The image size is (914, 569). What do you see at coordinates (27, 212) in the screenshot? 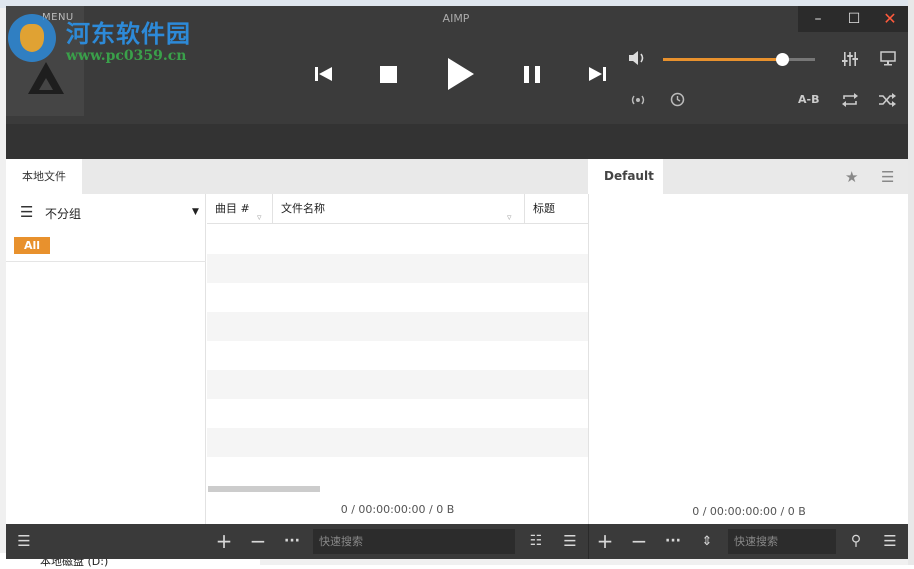
I see `hamburger-icon: ☰` at bounding box center [27, 212].